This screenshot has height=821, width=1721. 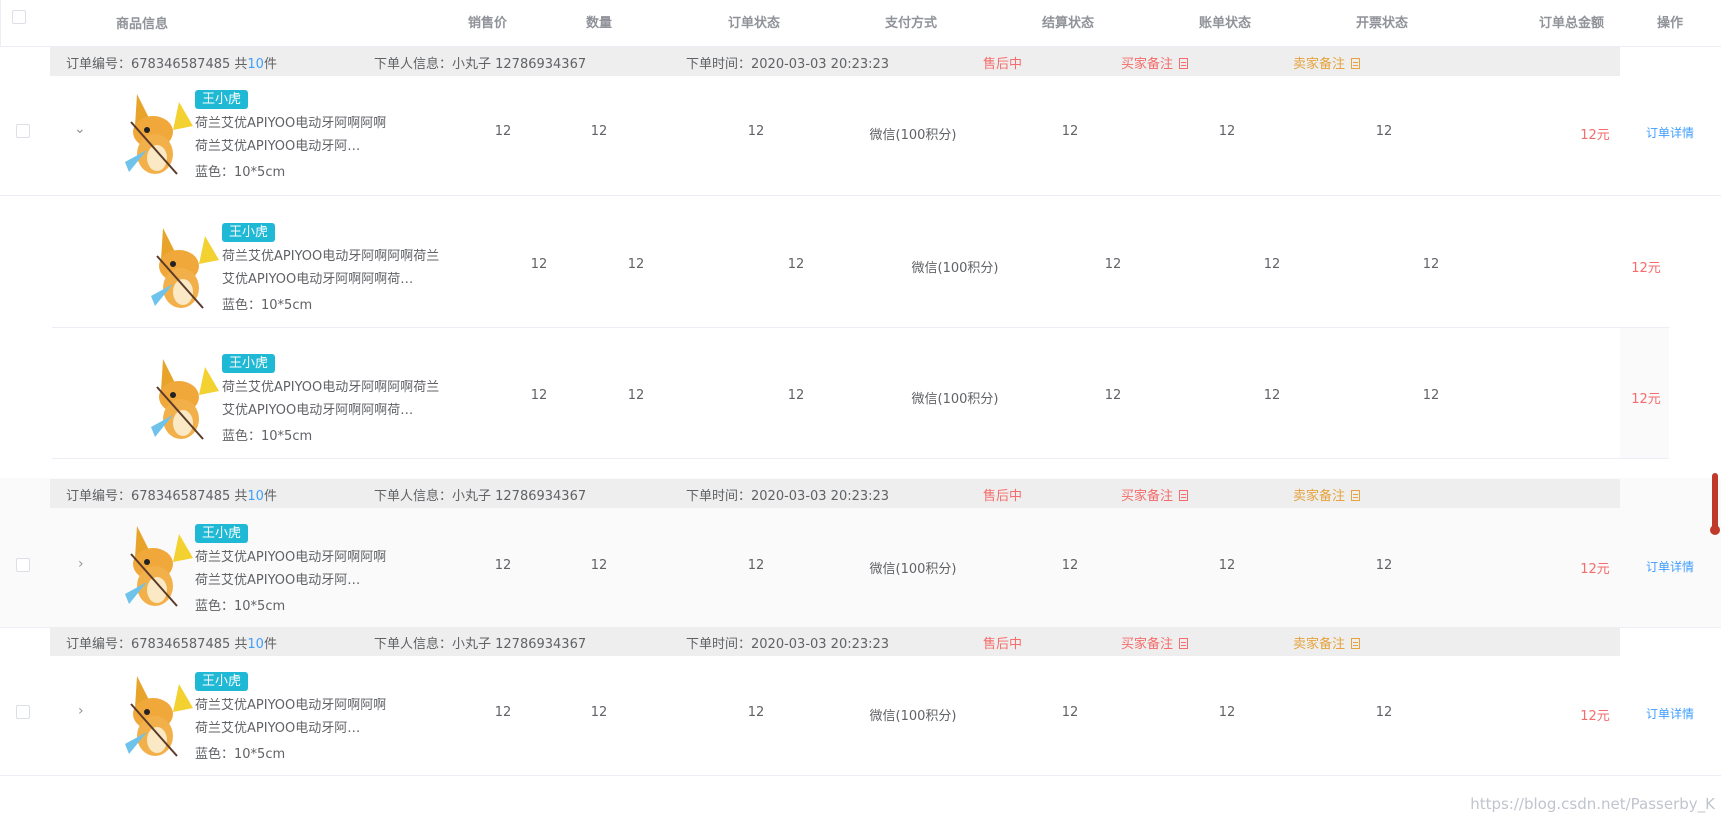 I want to click on header-invoice-status: 开票状态, so click(x=1382, y=23).